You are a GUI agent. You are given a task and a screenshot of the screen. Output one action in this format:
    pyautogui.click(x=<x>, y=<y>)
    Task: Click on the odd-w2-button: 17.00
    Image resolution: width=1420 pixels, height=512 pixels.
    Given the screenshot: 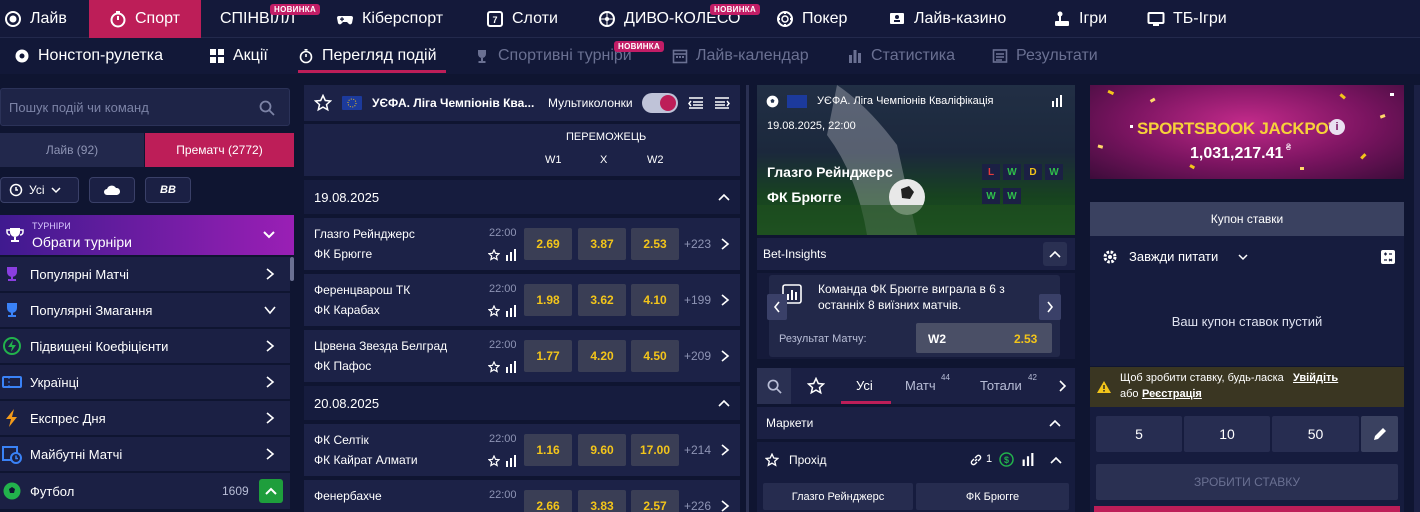 What is the action you would take?
    pyautogui.click(x=655, y=450)
    